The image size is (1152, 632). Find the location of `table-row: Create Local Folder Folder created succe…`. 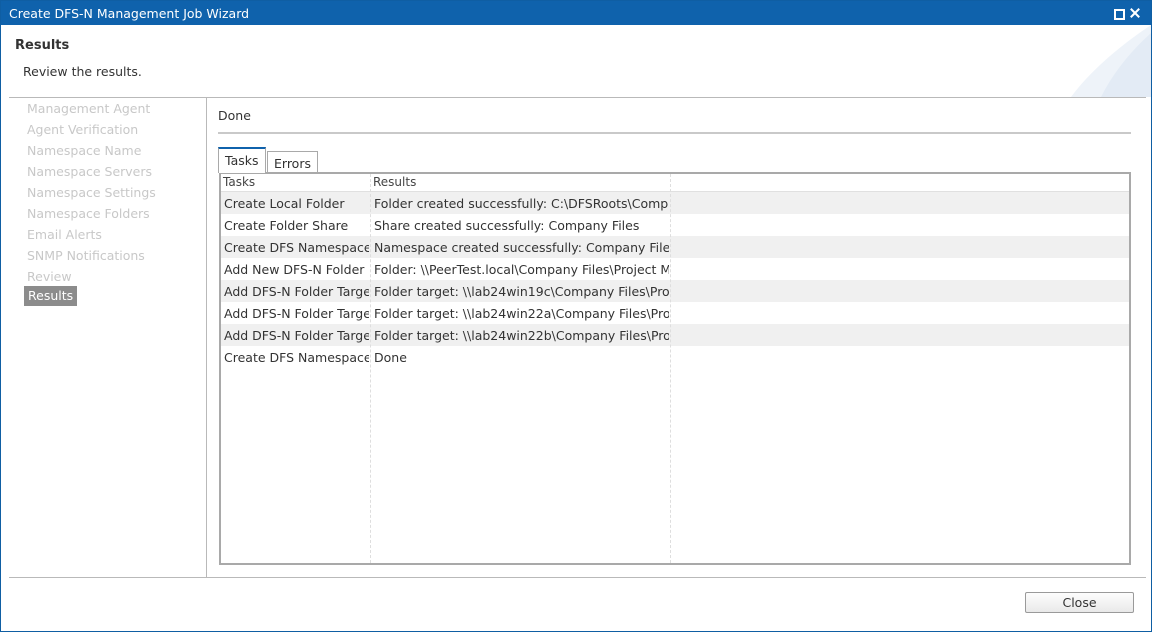

table-row: Create Local Folder Folder created succe… is located at coordinates (675, 203).